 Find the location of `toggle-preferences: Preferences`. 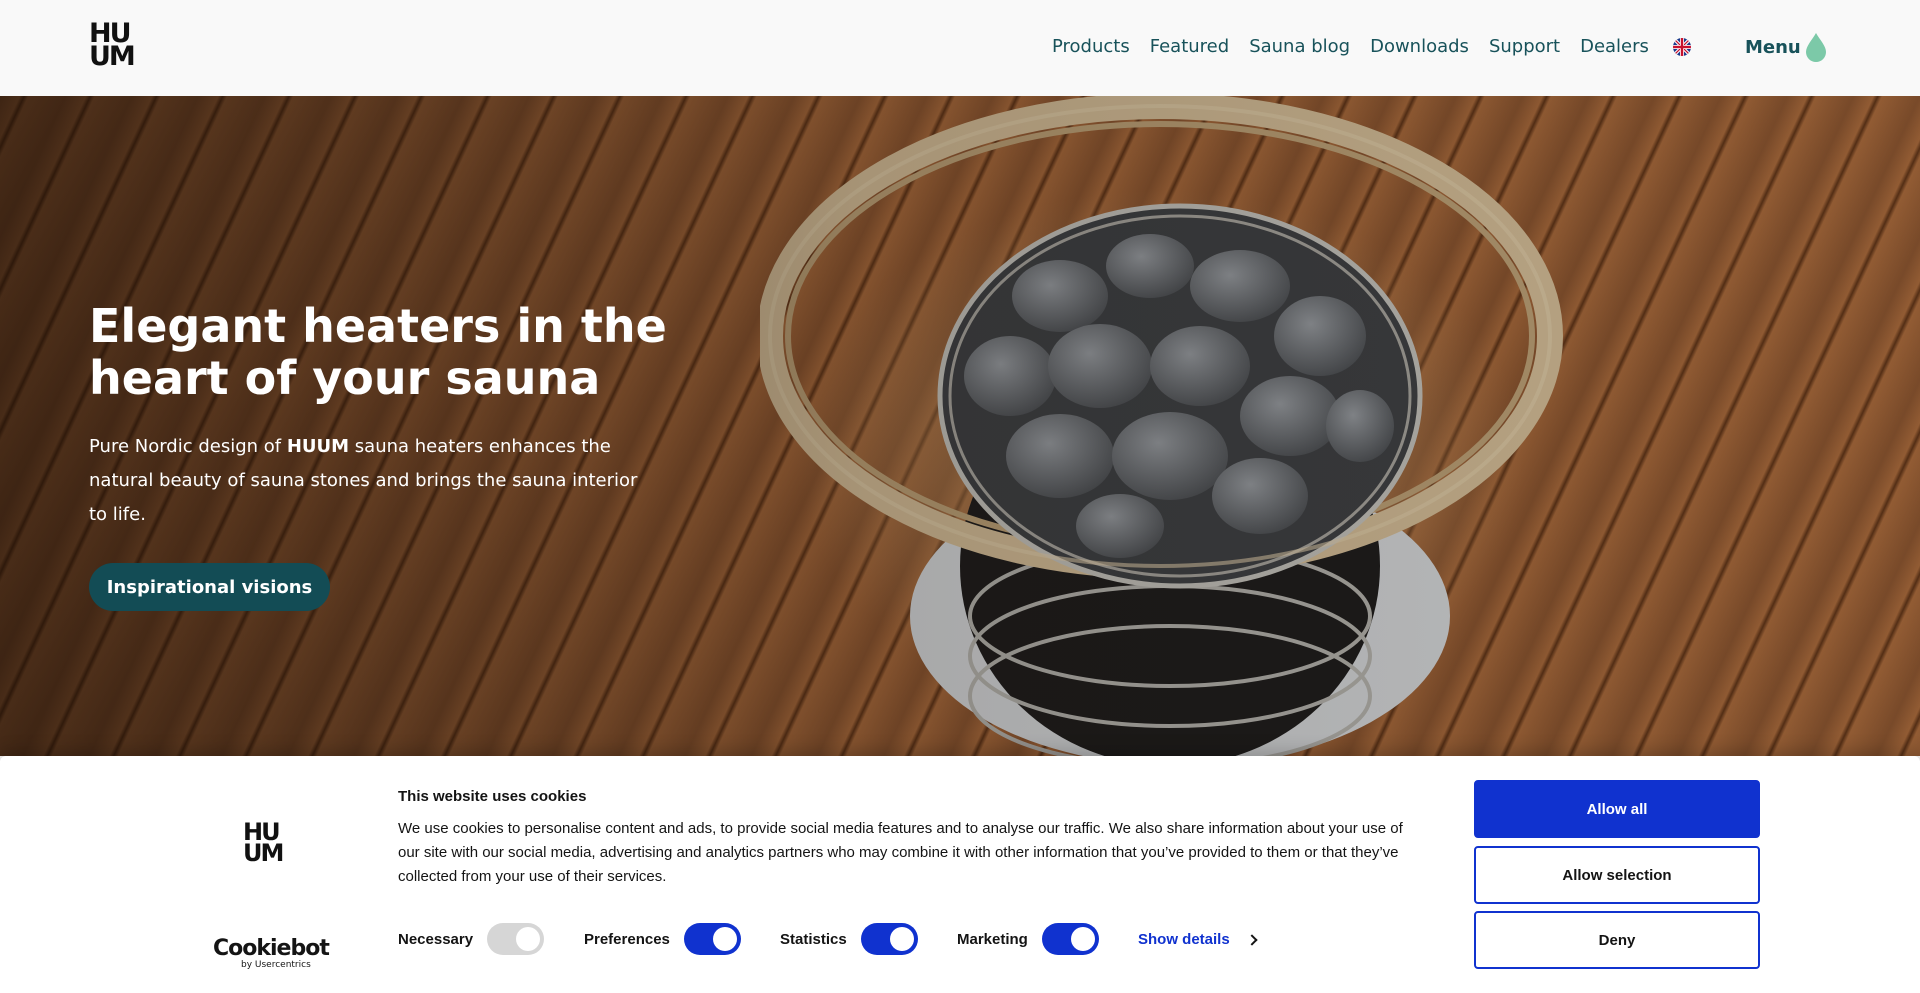

toggle-preferences: Preferences is located at coordinates (662, 939).